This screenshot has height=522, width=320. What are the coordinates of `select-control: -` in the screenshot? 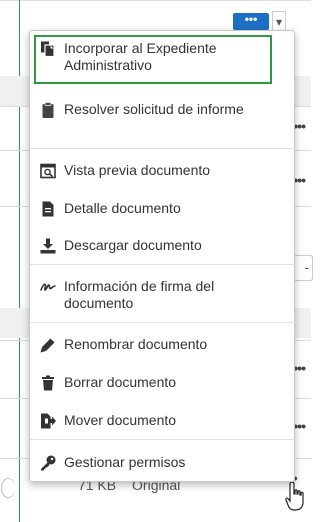 It's located at (303, 268).